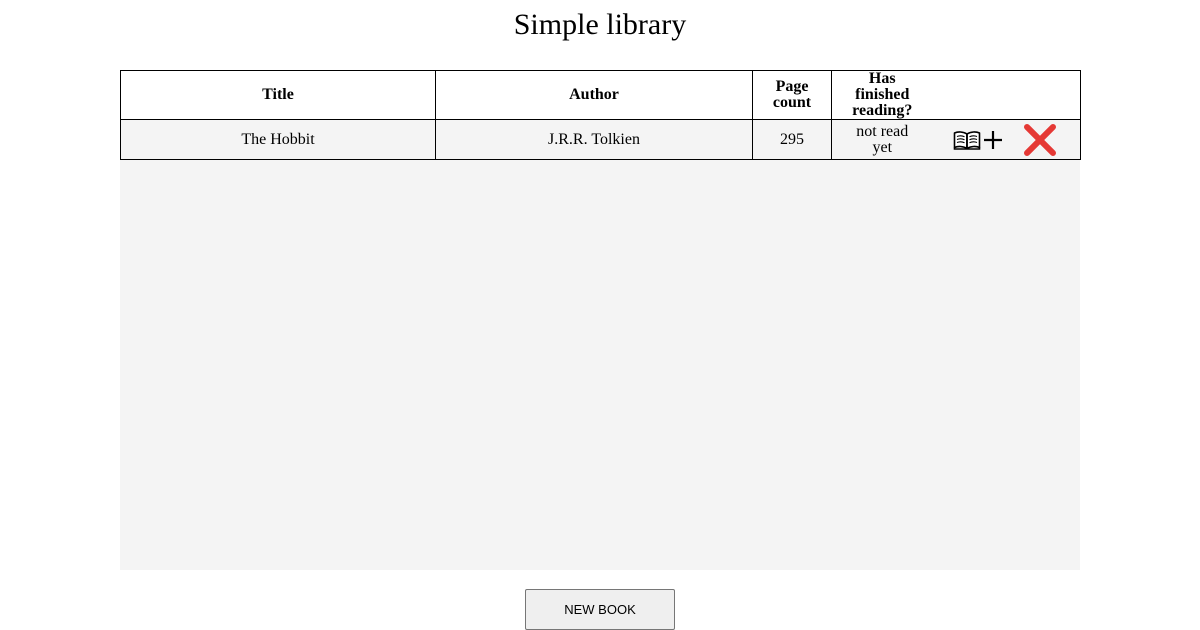  Describe the element at coordinates (278, 95) in the screenshot. I see `column-header-title: Title` at that location.